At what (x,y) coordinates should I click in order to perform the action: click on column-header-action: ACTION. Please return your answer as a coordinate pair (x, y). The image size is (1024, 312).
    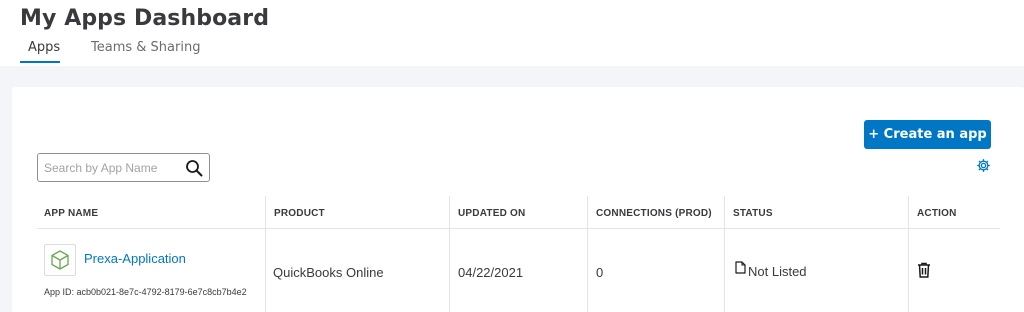
    Looking at the image, I should click on (937, 213).